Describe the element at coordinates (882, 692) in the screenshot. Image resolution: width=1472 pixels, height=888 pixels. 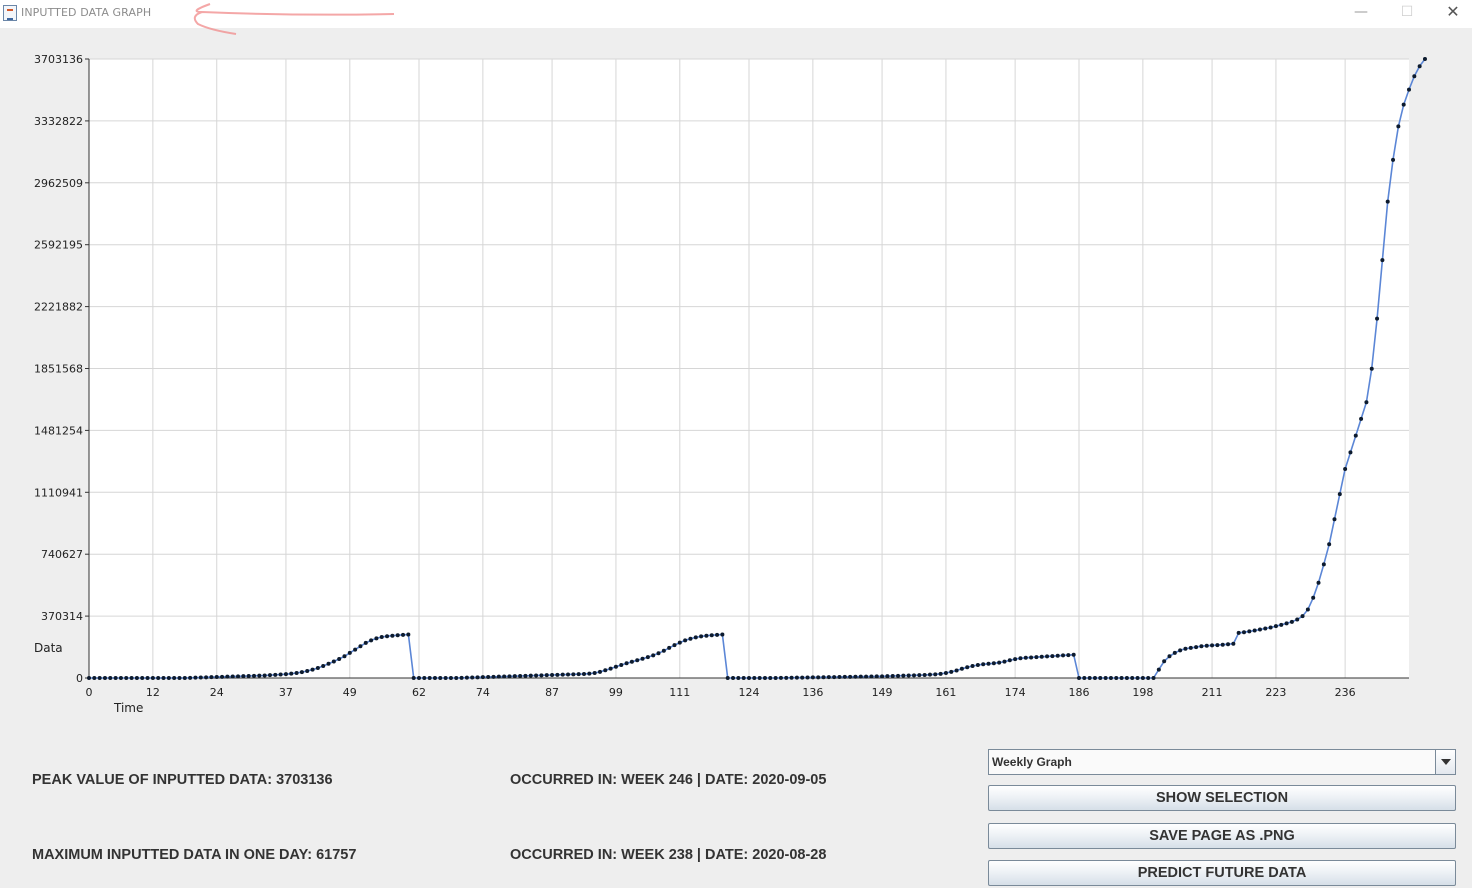
I see `x-tick-label: 149` at that location.